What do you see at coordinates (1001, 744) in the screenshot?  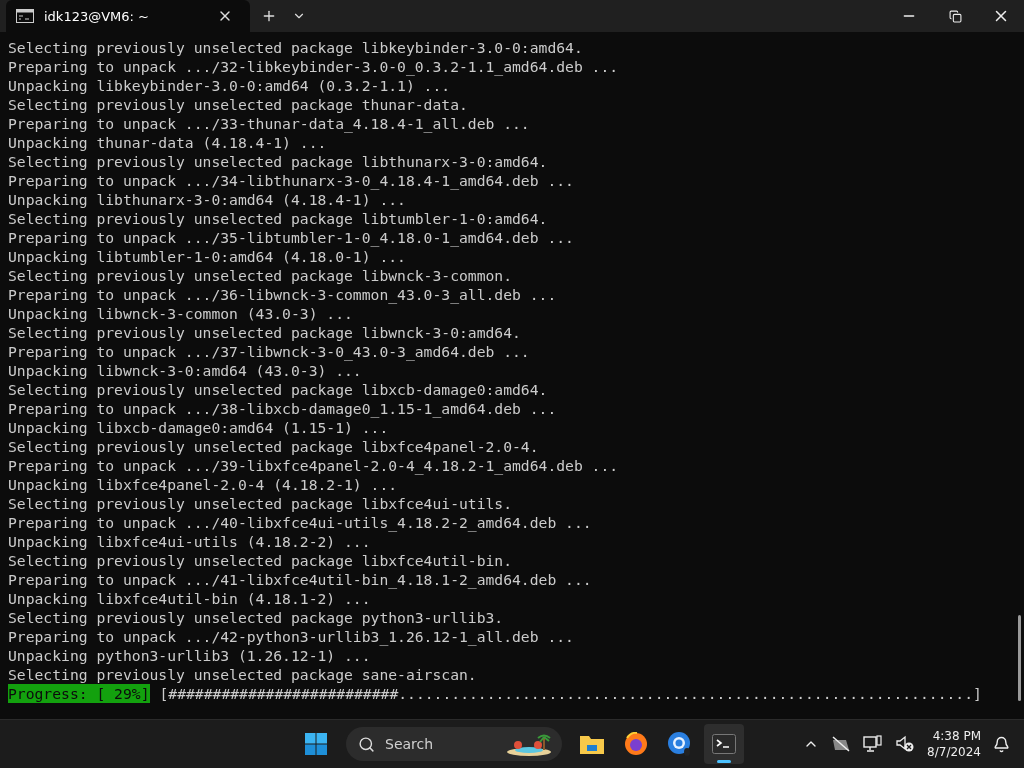 I see `notification-icon` at bounding box center [1001, 744].